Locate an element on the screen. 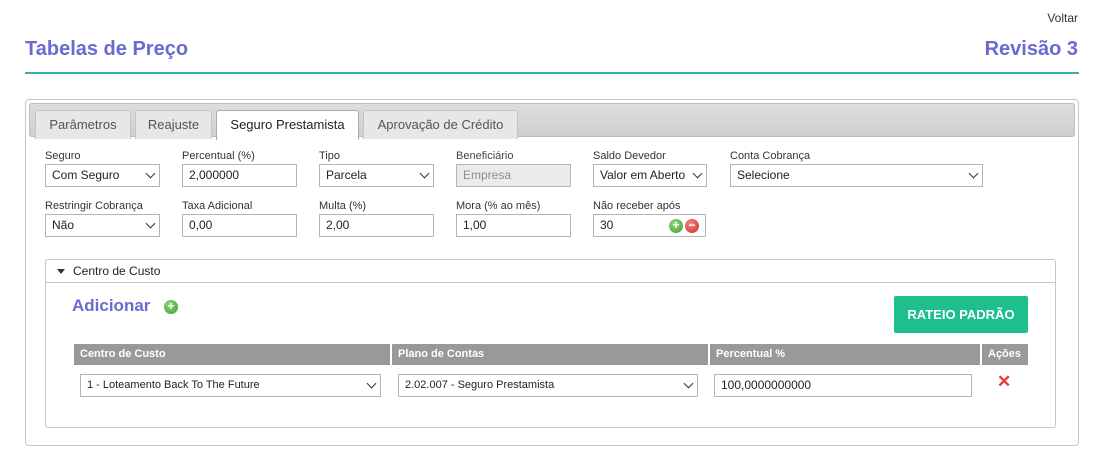 The width and height of the screenshot is (1105, 462). multa-label: Multa (%) is located at coordinates (343, 206).